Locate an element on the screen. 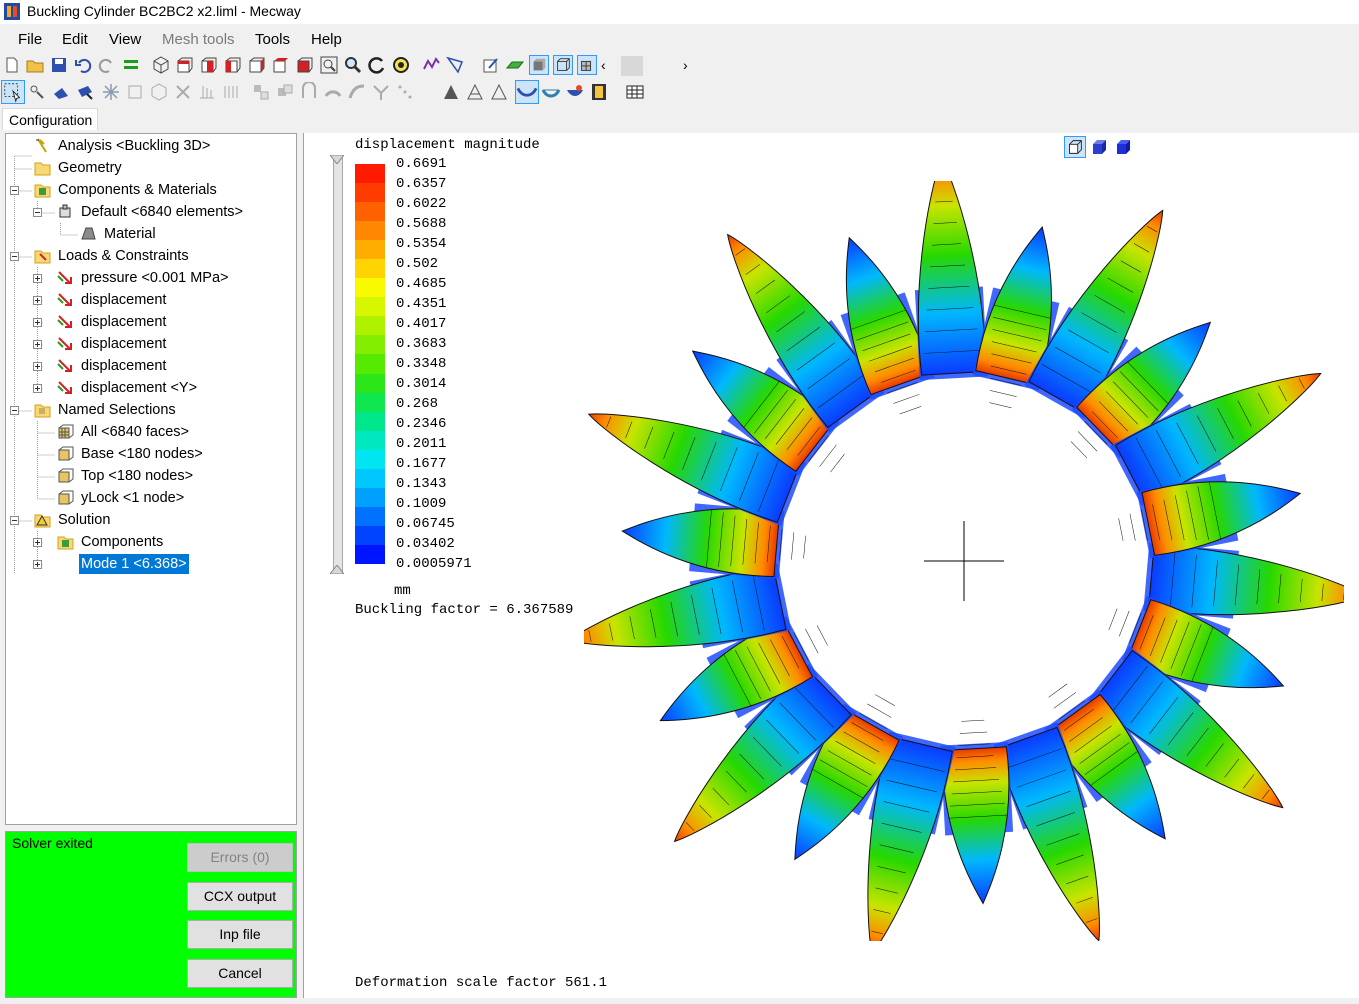 Image resolution: width=1359 pixels, height=1004 pixels. errors-button: Errors (0) is located at coordinates (240, 857).